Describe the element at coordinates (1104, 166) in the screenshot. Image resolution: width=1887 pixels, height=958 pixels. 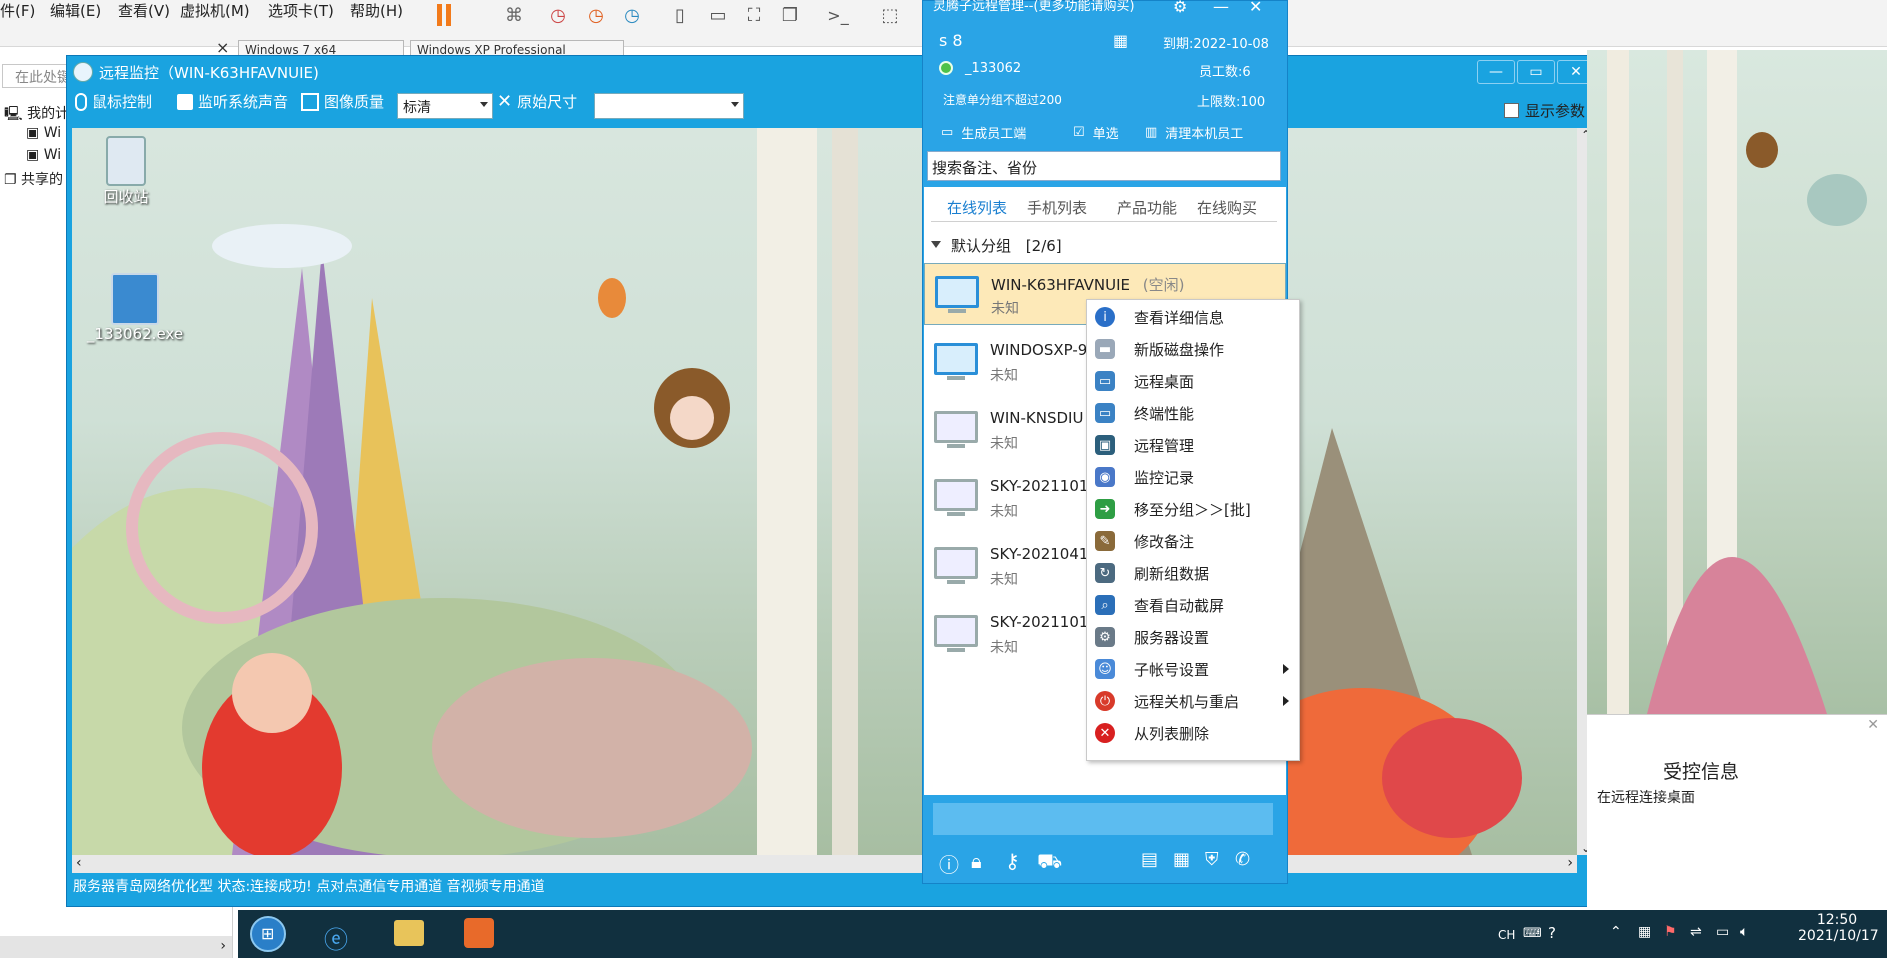
I see `client-search-input: 搜索备注、省份` at that location.